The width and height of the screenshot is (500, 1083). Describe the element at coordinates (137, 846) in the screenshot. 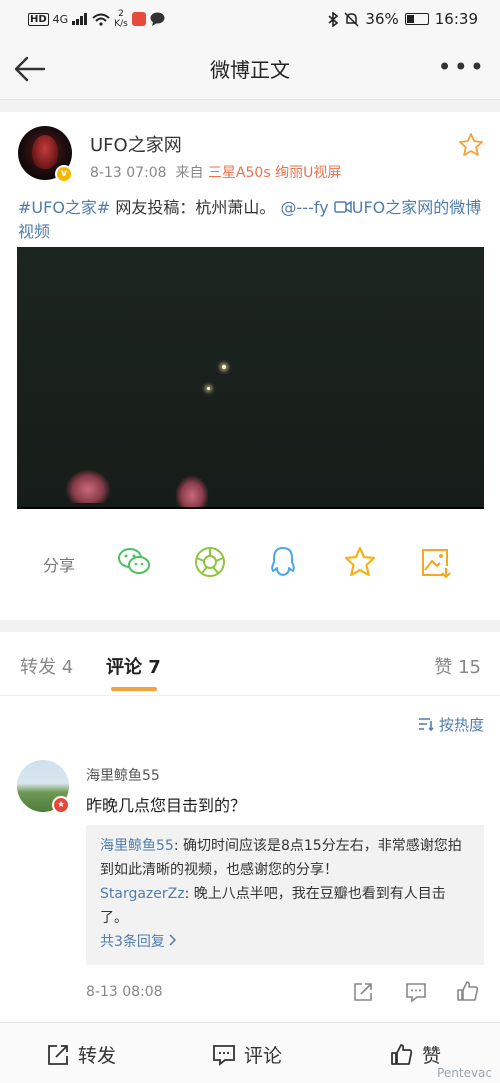

I see `reply-author: 海里鲸鱼55` at that location.